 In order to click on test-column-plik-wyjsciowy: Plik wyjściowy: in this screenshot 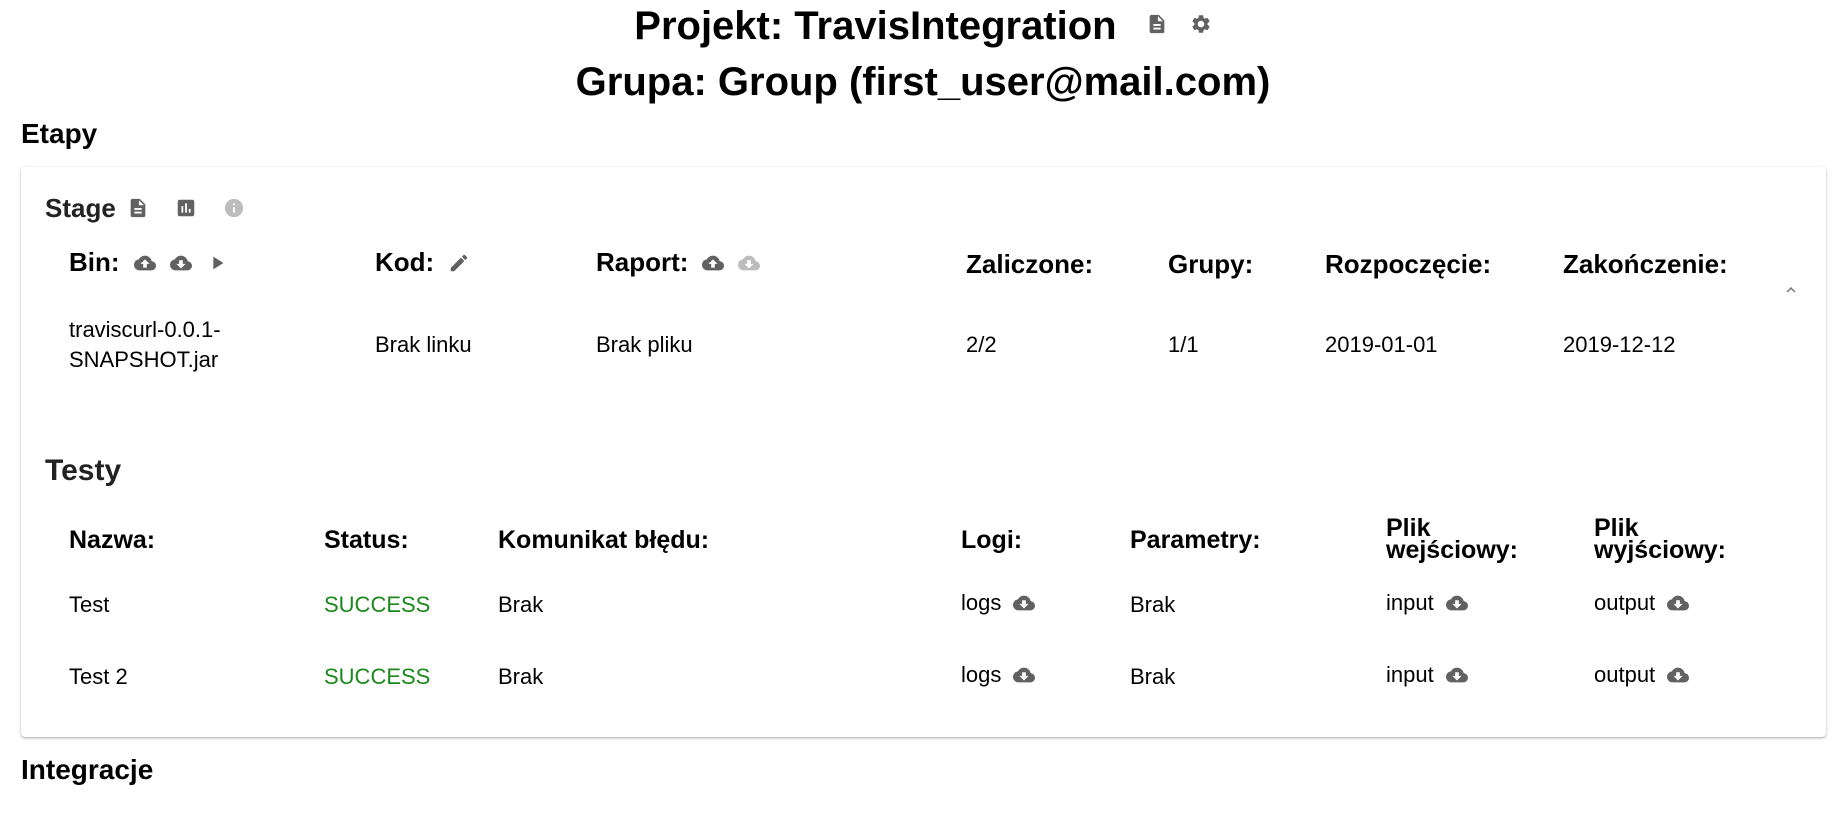, I will do `click(1660, 540)`.